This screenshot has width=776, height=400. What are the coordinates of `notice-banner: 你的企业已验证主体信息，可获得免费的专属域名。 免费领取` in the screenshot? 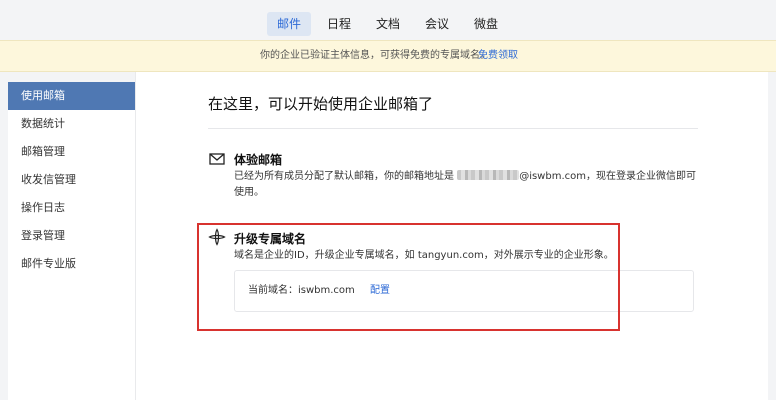 It's located at (388, 56).